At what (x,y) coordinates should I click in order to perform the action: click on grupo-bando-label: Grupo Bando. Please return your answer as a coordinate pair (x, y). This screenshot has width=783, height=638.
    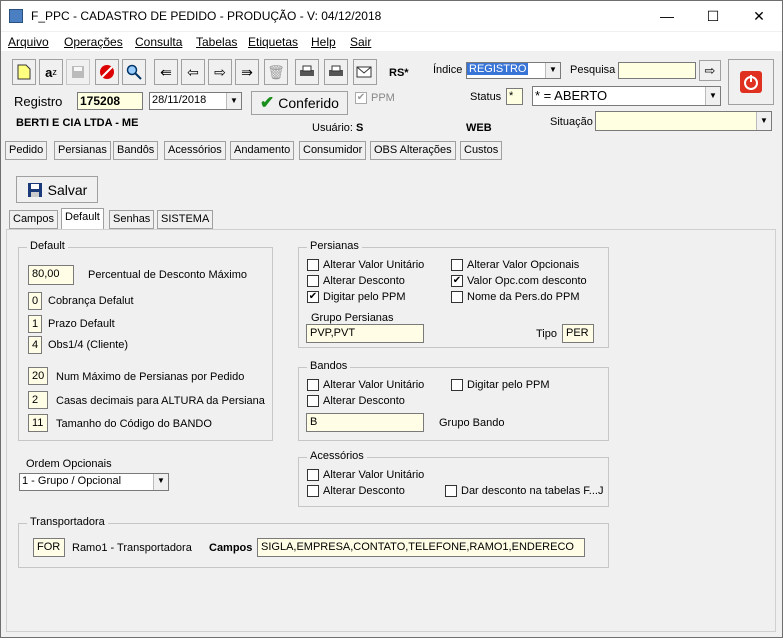
    Looking at the image, I should click on (472, 423).